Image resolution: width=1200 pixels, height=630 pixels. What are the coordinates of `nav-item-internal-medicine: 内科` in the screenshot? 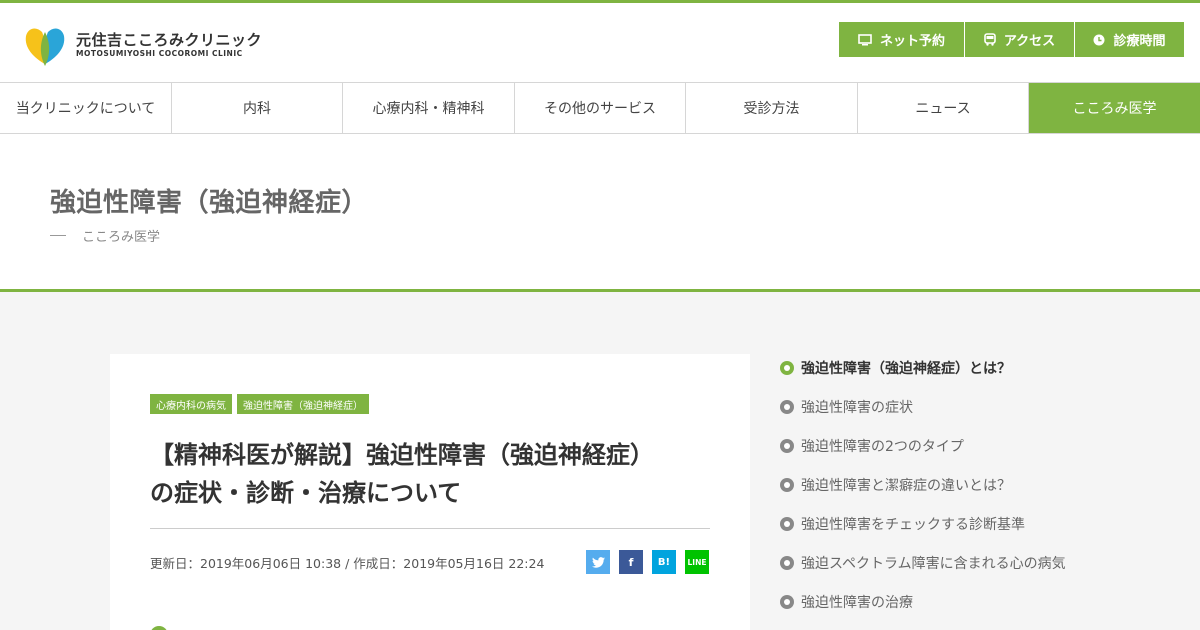 It's located at (257, 108).